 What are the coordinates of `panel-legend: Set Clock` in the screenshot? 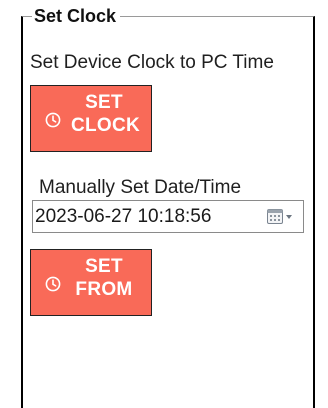 It's located at (76, 16).